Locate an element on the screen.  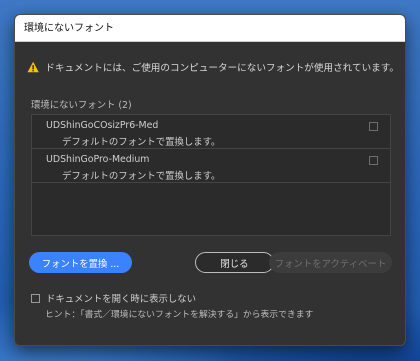
missing-fonts-label: 環境にないフォント (2) is located at coordinates (81, 105).